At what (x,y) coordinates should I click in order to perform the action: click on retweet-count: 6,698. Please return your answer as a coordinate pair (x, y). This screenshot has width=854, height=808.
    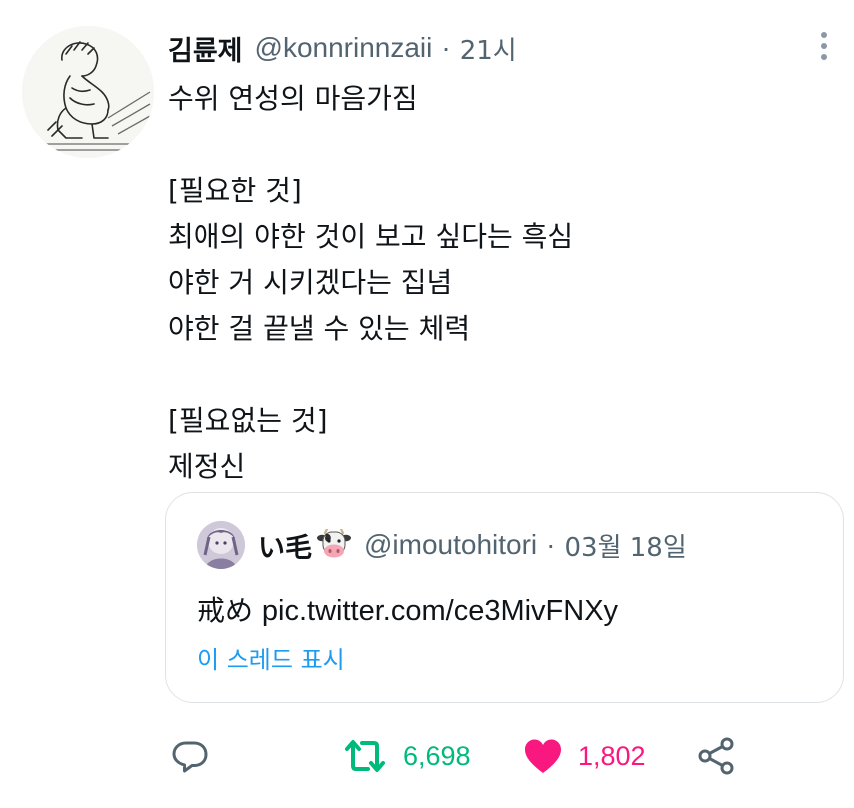
    Looking at the image, I should click on (437, 755).